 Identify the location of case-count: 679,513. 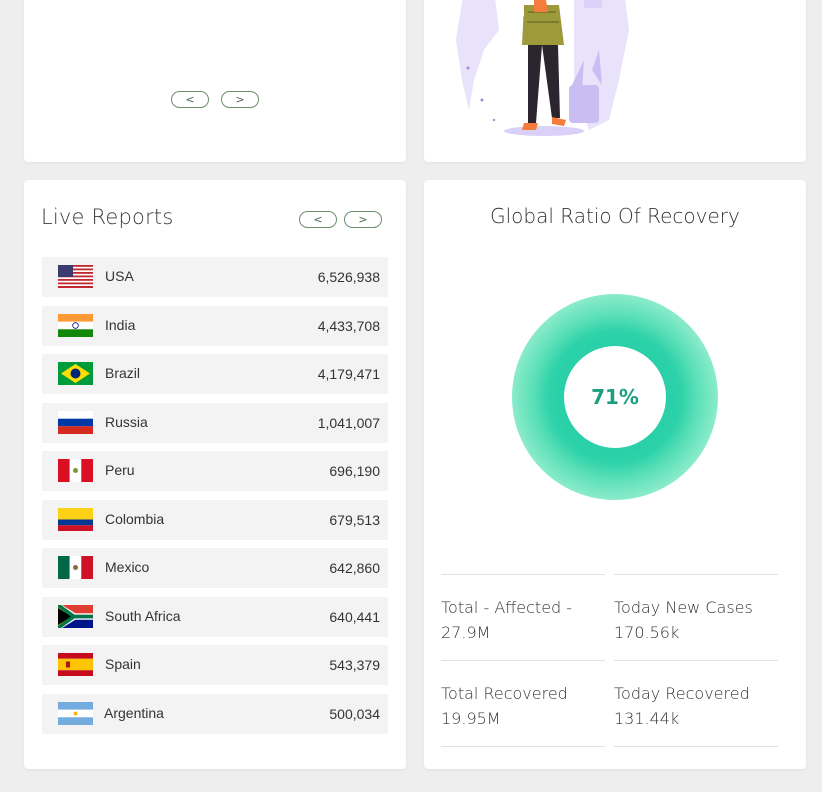
(354, 520).